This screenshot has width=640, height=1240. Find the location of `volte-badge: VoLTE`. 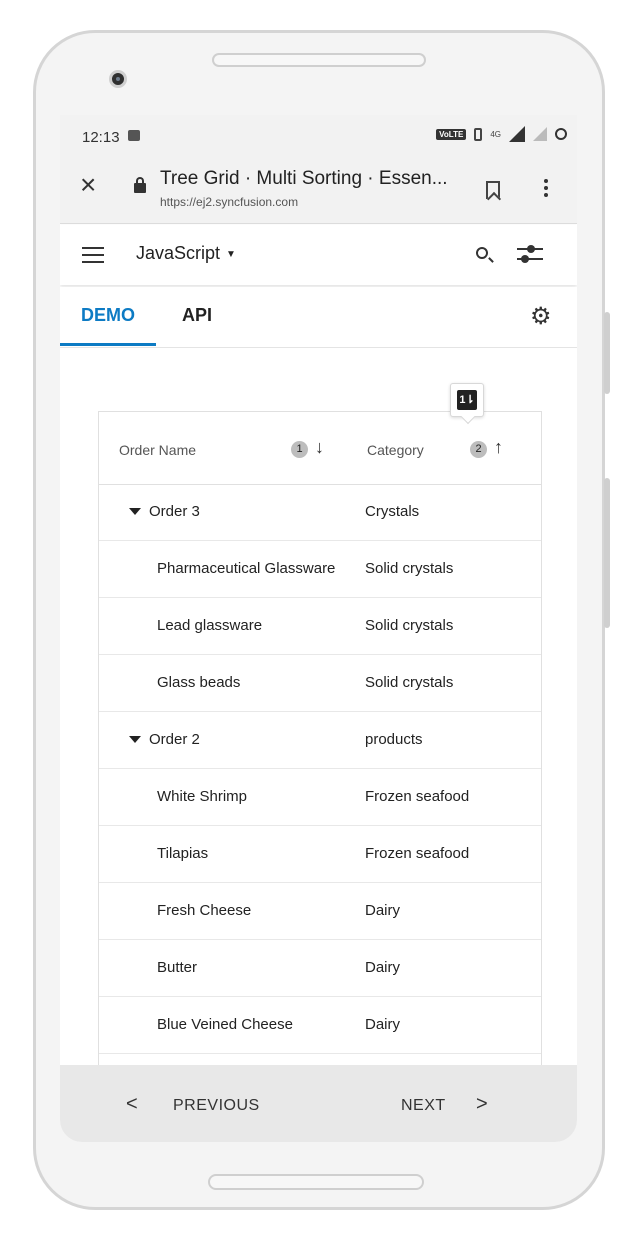

volte-badge: VoLTE is located at coordinates (451, 134).